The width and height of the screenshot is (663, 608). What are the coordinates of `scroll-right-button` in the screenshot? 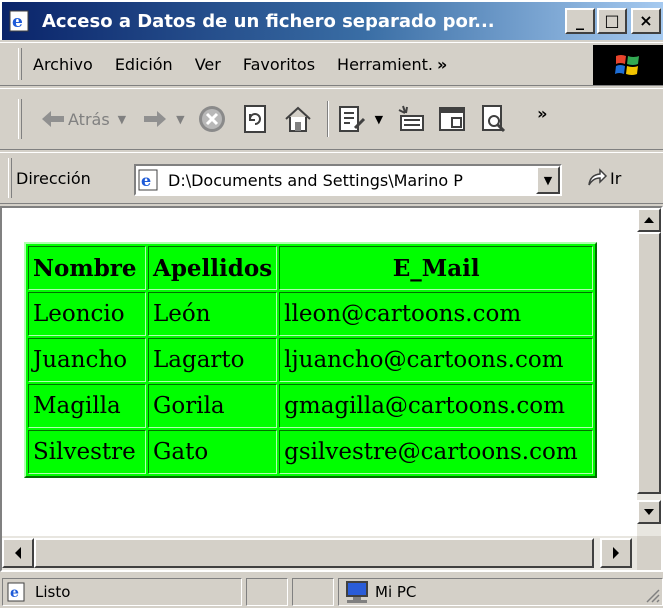 It's located at (616, 553).